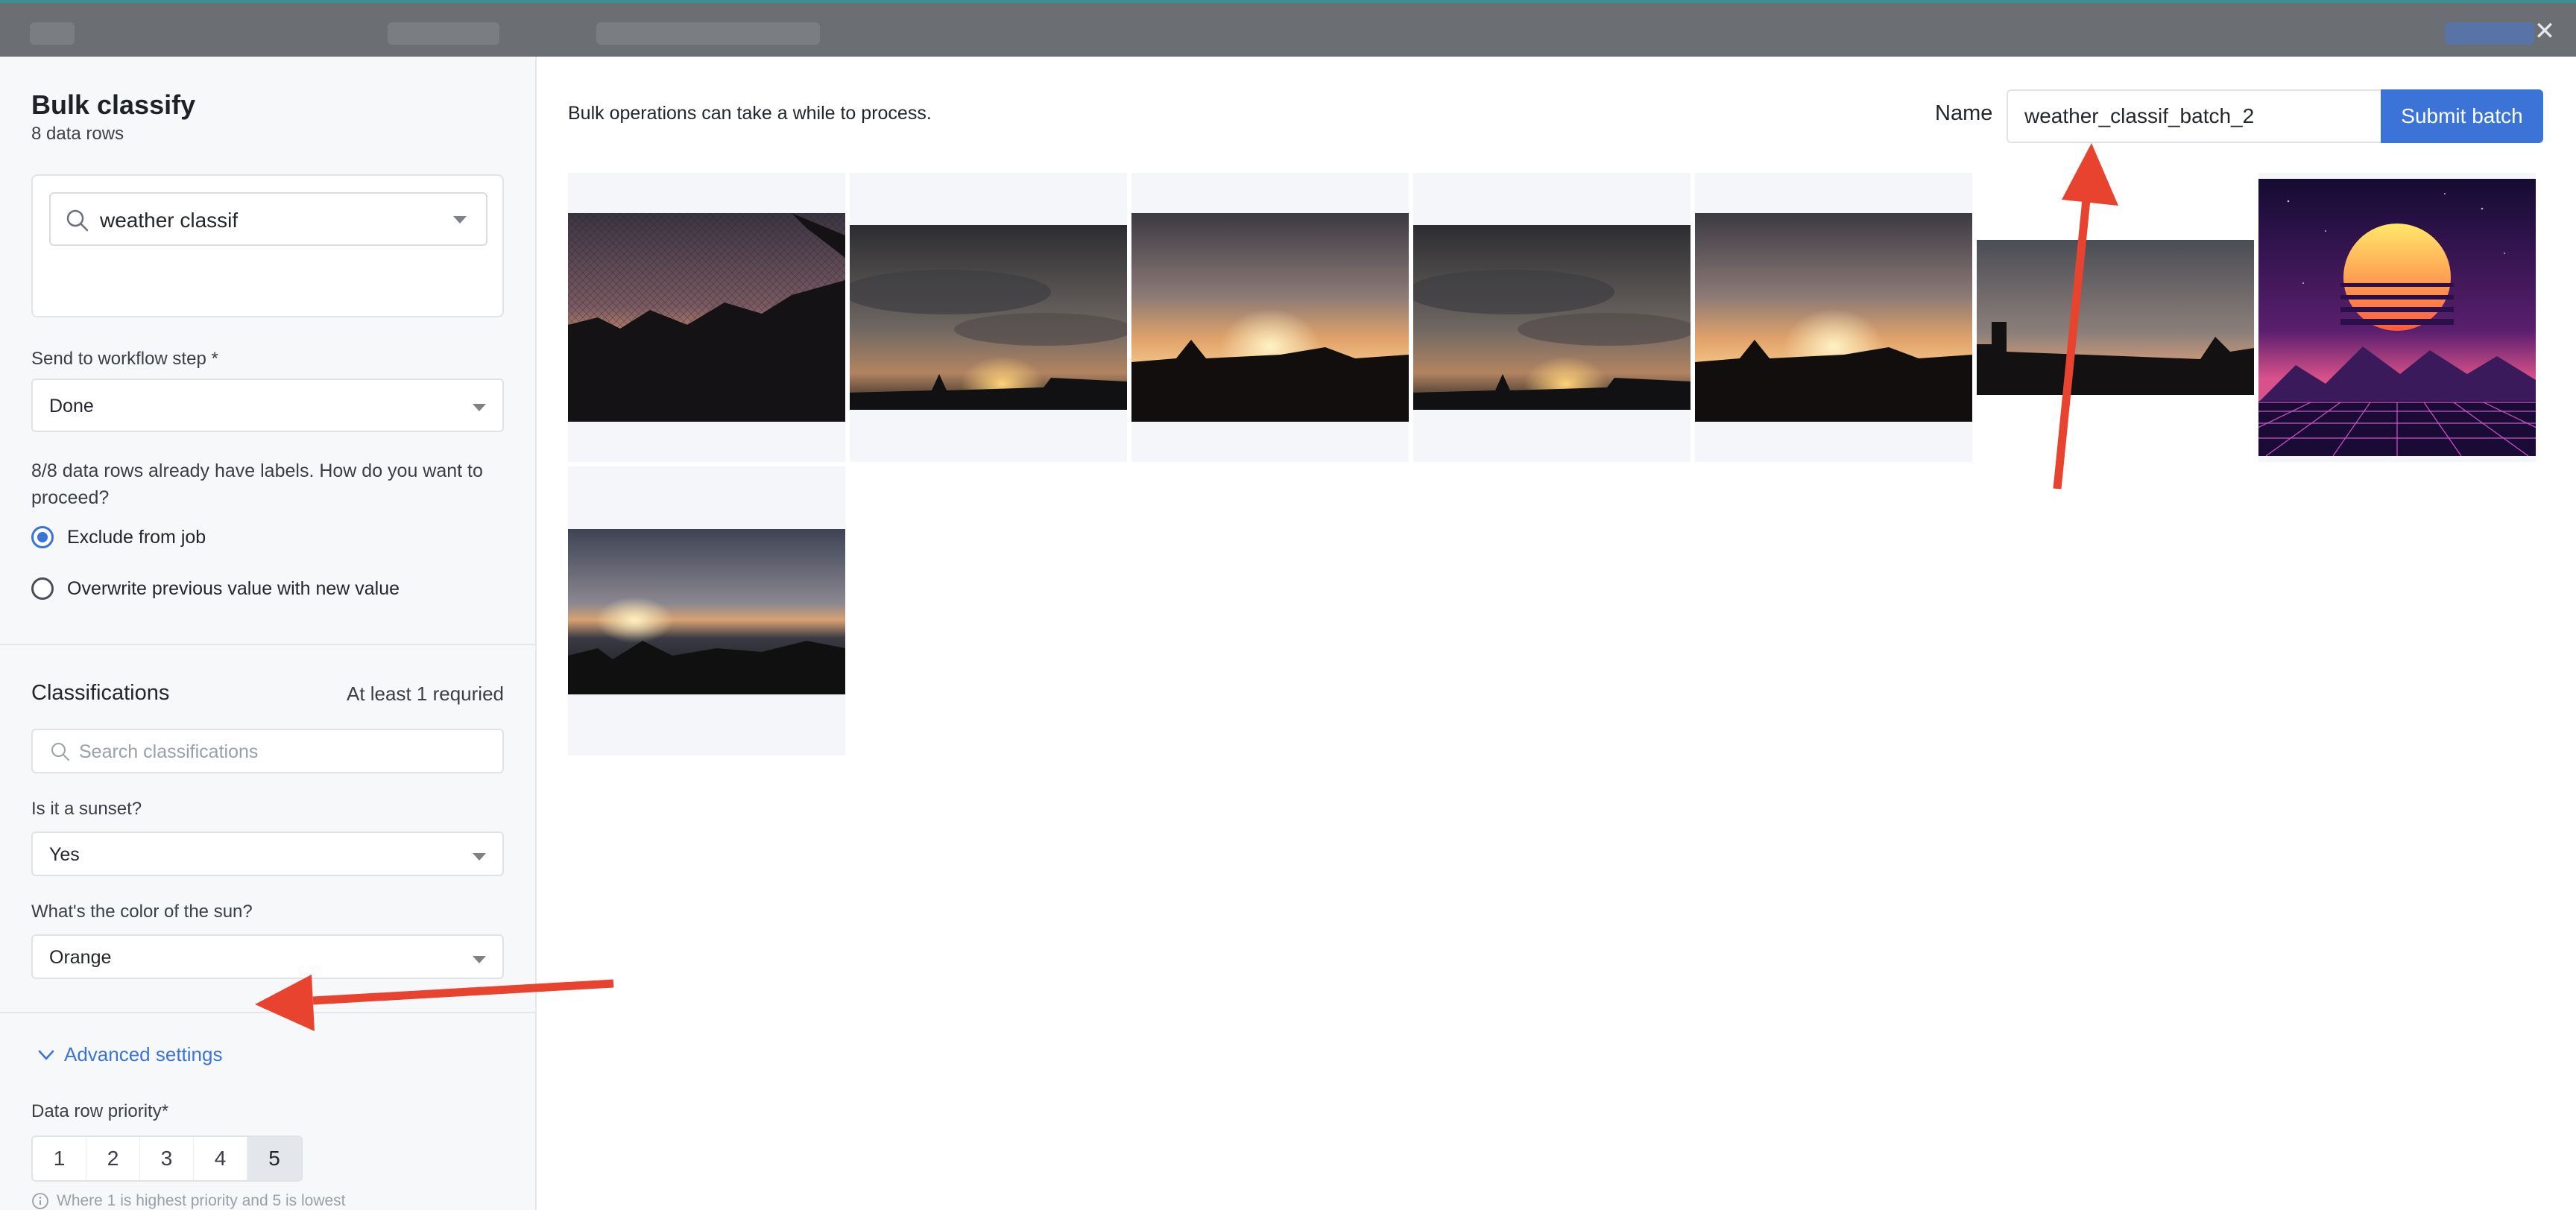  Describe the element at coordinates (274, 1159) in the screenshot. I see `priority-option-5: 5` at that location.